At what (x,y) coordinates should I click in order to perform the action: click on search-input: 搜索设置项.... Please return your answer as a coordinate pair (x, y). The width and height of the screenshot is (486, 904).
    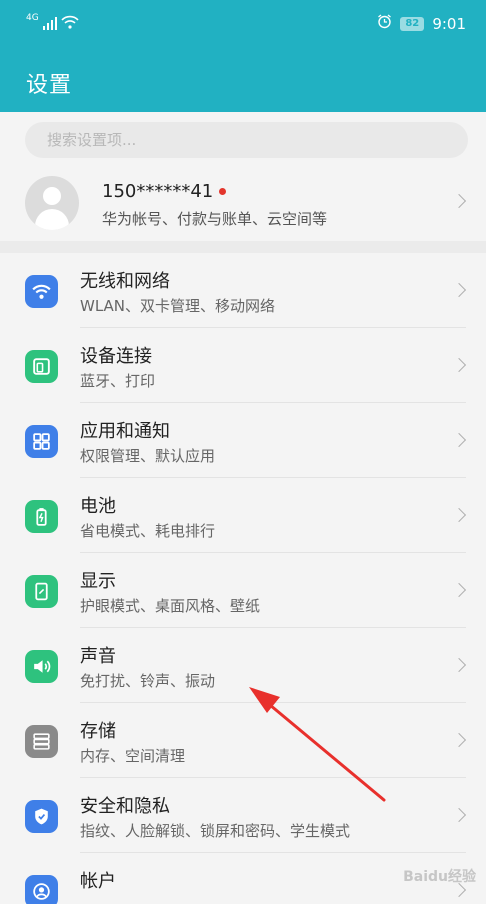
    Looking at the image, I should click on (246, 140).